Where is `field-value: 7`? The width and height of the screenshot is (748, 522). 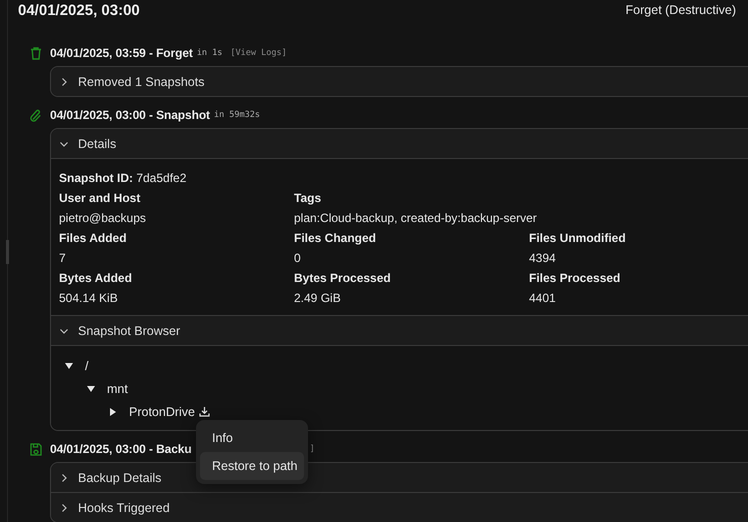
field-value: 7 is located at coordinates (62, 258).